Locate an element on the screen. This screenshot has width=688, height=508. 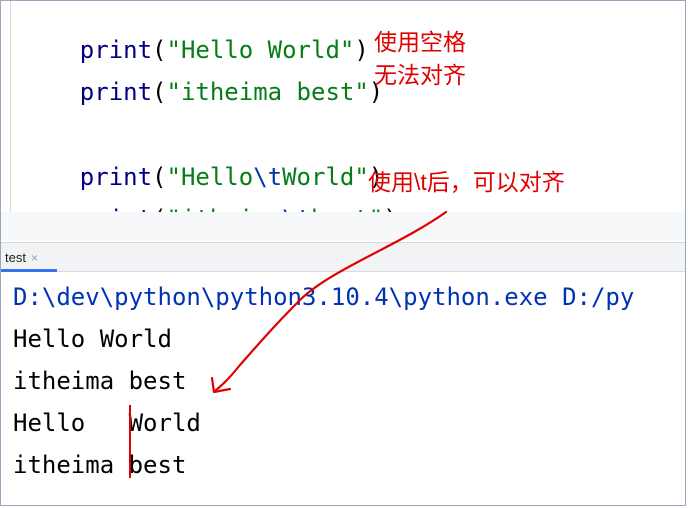
run-tab-test: test × is located at coordinates (29, 257).